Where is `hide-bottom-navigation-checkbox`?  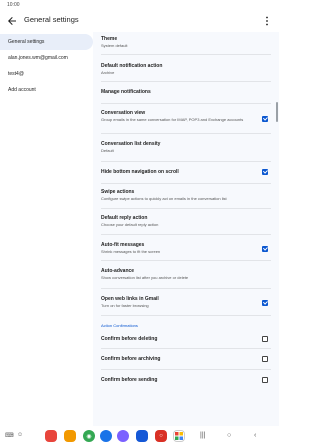
hide-bottom-navigation-checkbox is located at coordinates (265, 172).